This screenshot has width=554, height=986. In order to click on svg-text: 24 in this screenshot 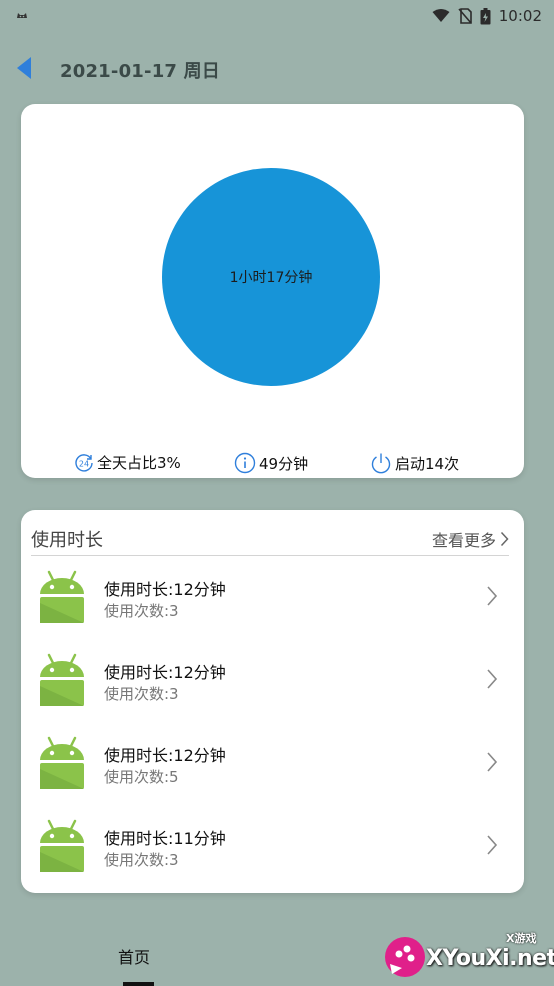, I will do `click(84, 463)`.